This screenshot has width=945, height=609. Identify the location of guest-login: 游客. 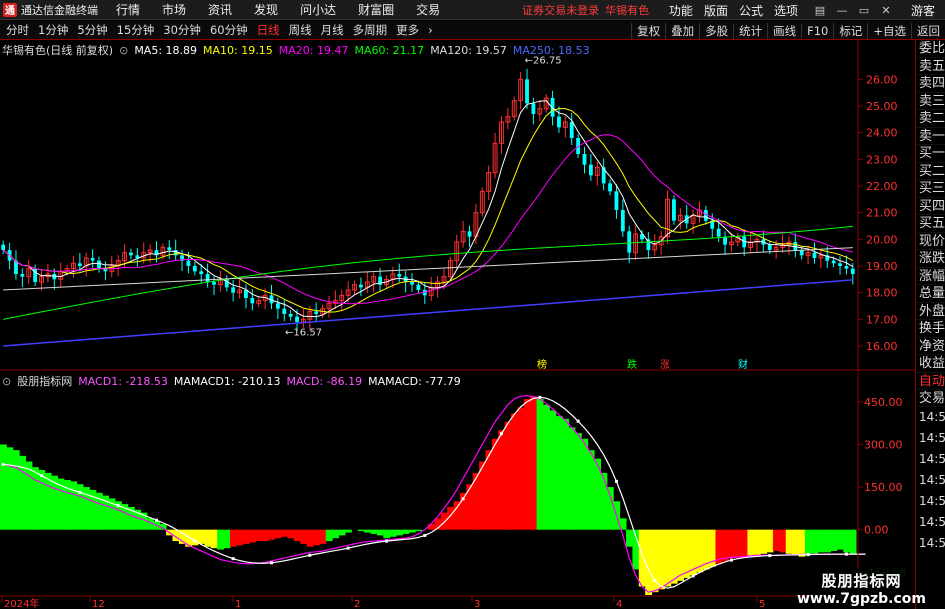
(923, 10).